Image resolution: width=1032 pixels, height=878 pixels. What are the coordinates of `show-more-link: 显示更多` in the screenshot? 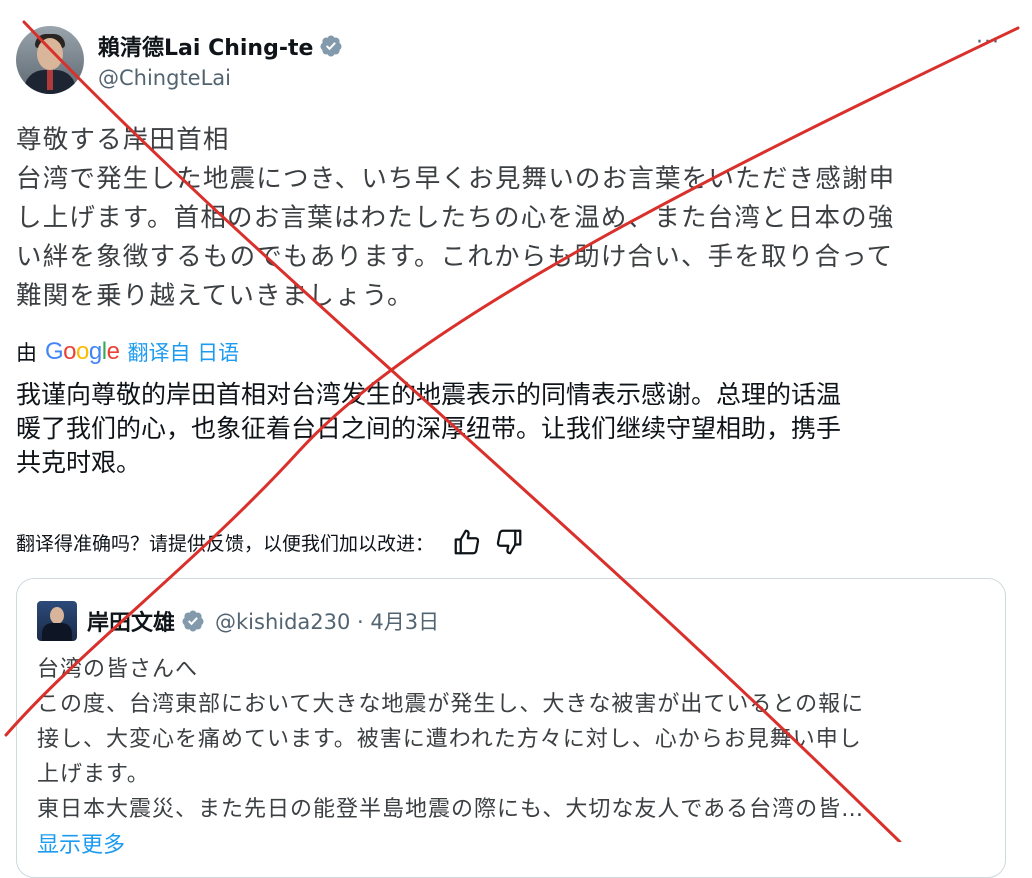 It's located at (81, 843).